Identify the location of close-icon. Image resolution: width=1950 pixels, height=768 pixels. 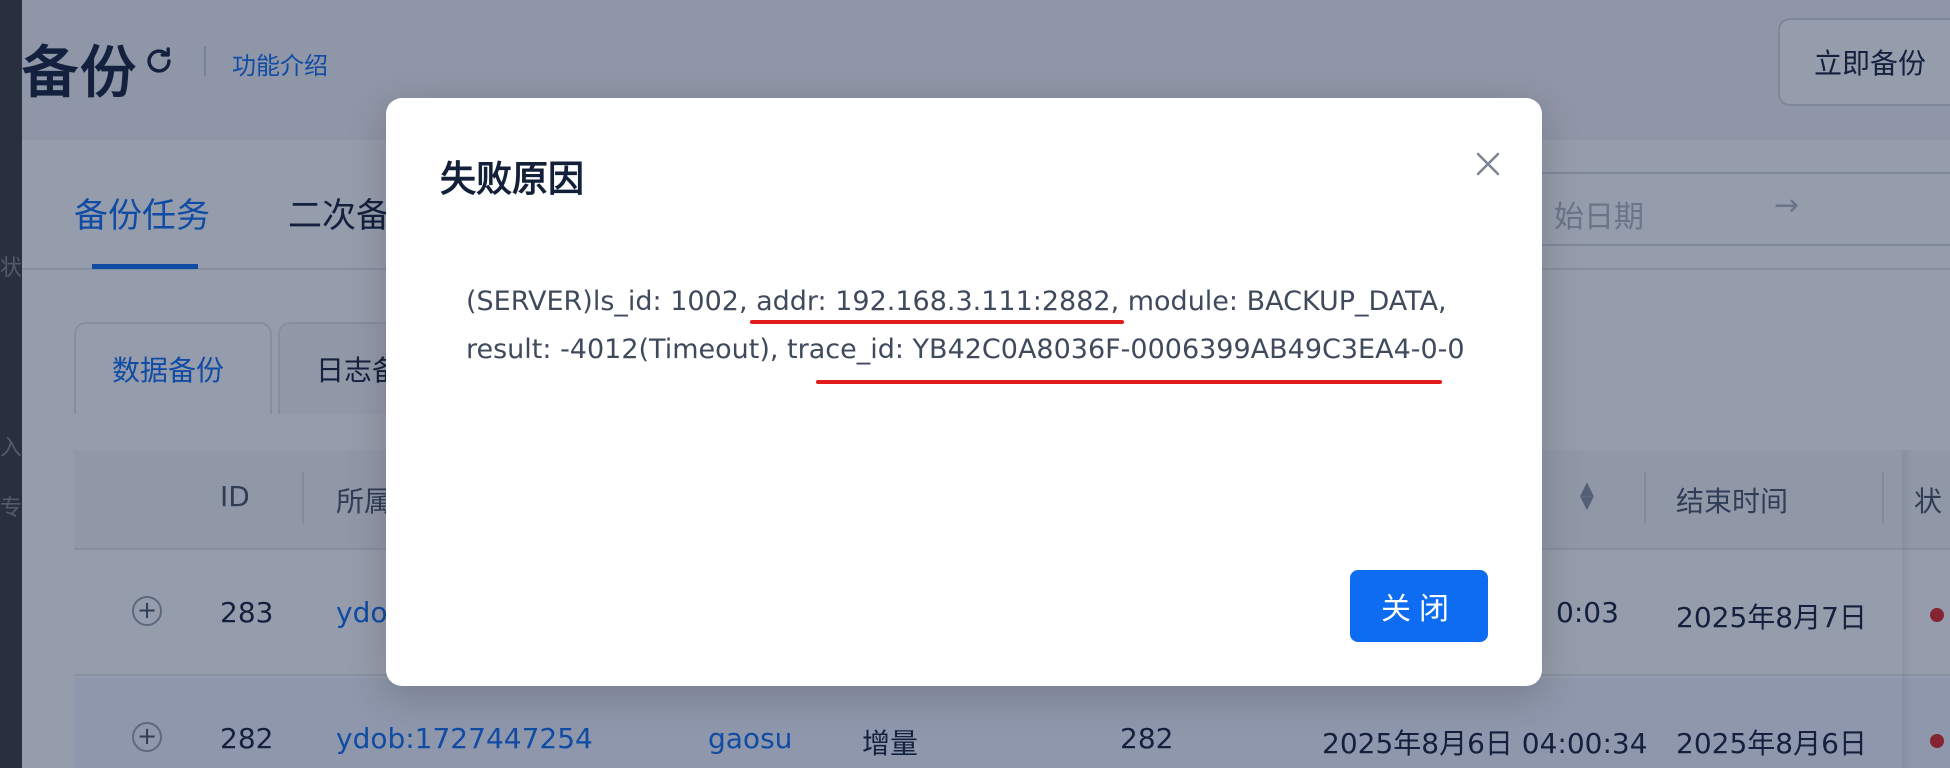
(1488, 164).